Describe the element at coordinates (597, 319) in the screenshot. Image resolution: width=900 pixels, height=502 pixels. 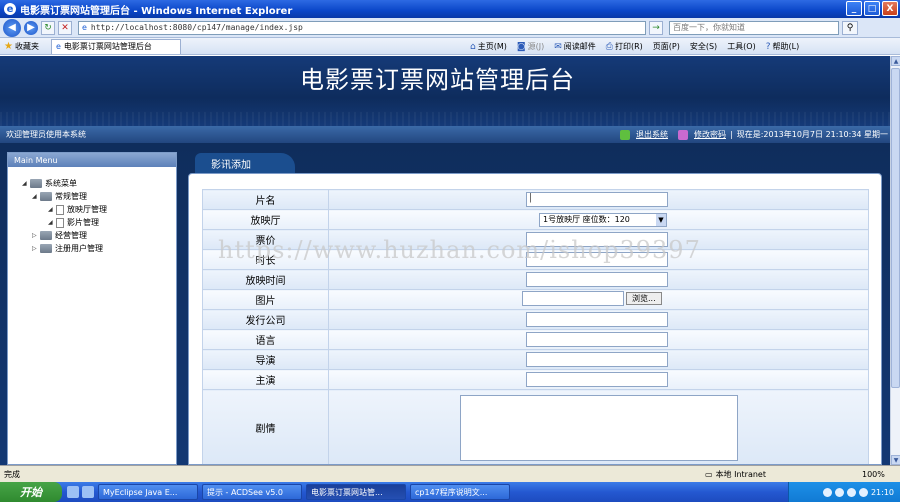
I see `company-input` at that location.